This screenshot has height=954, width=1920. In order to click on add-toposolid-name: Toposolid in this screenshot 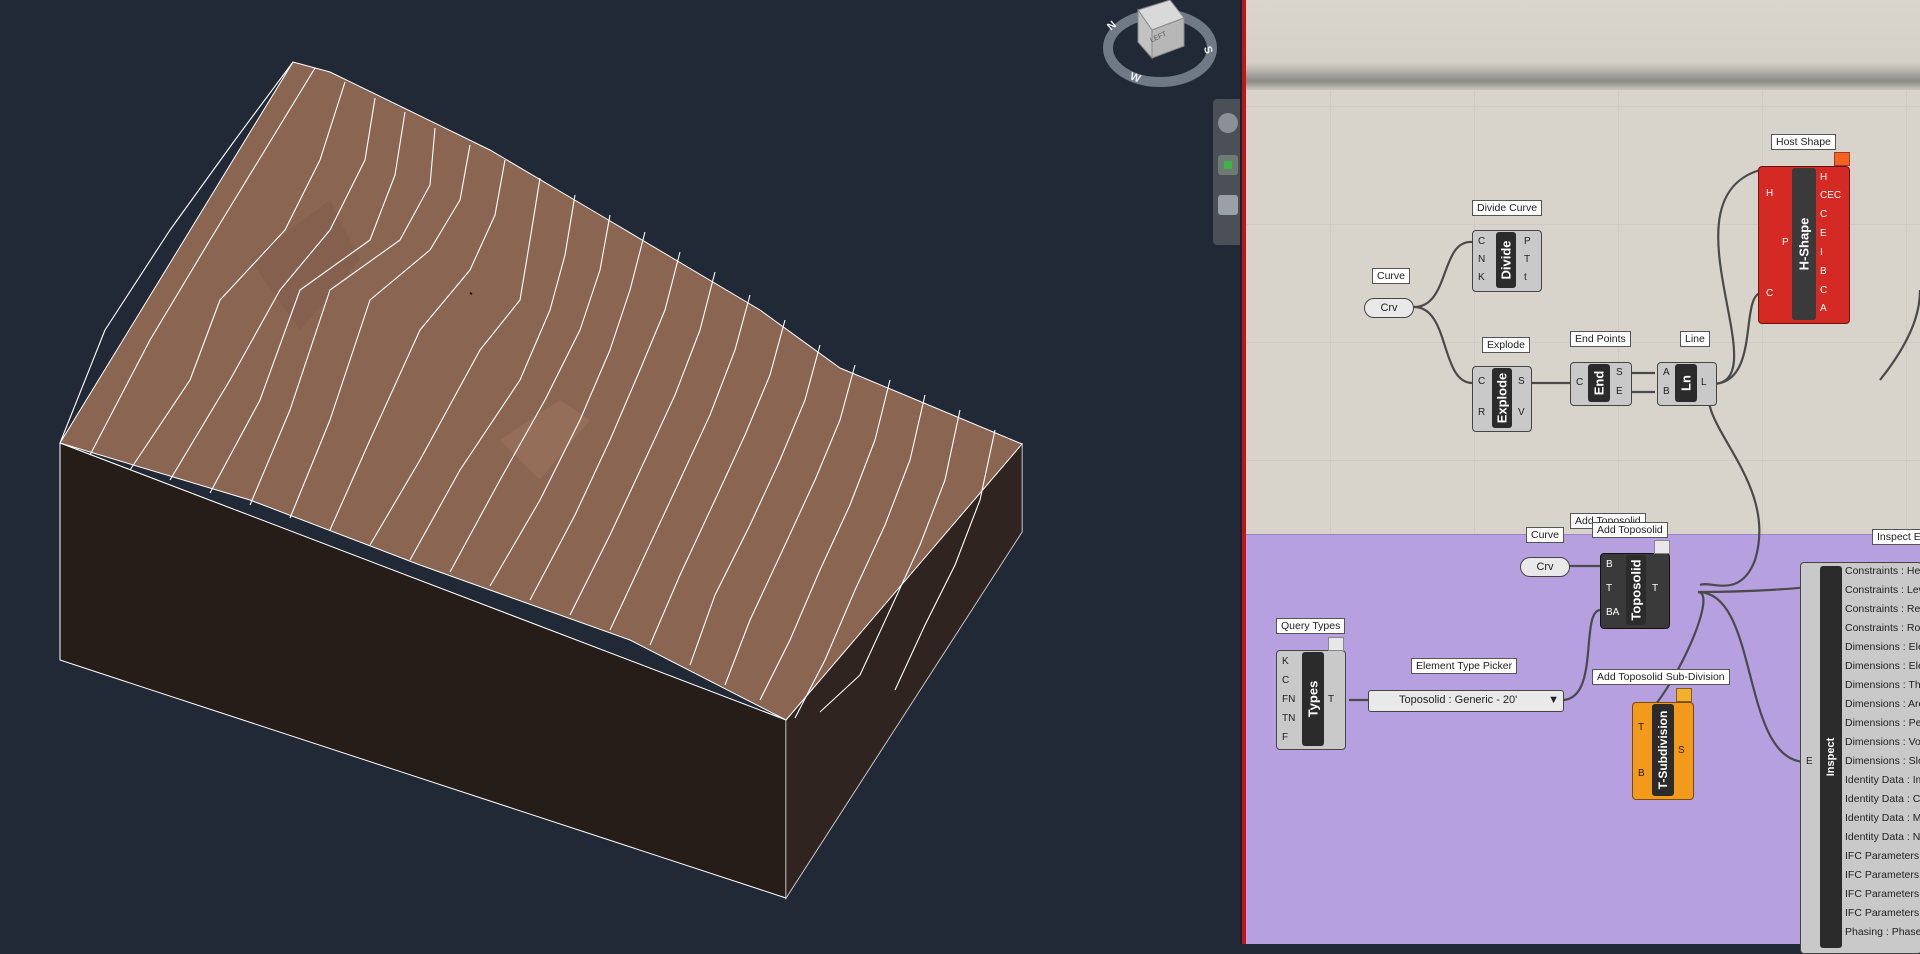, I will do `click(1636, 590)`.